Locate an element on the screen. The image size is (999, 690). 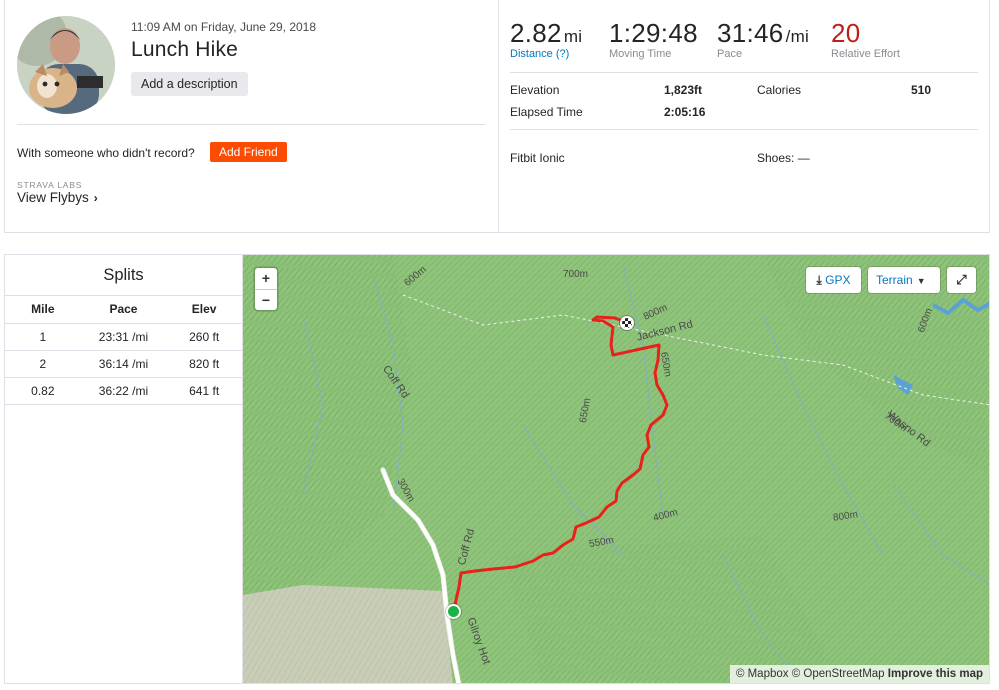
elapsed-time-value: 2:05:16 is located at coordinates (685, 112).